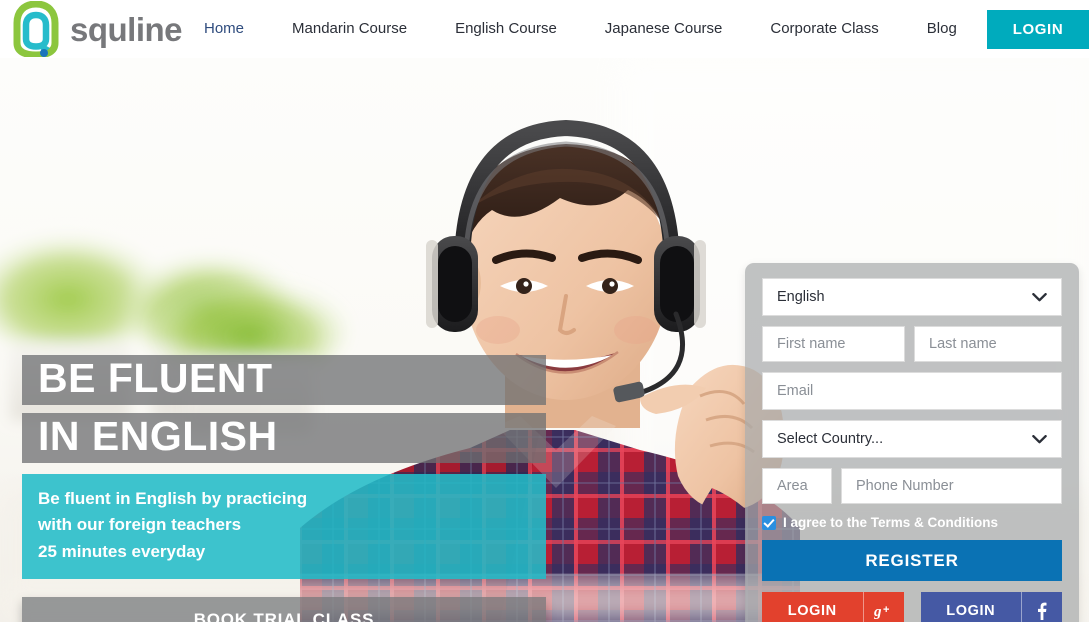 This screenshot has height=622, width=1089. I want to click on name-row: First name Last name, so click(912, 344).